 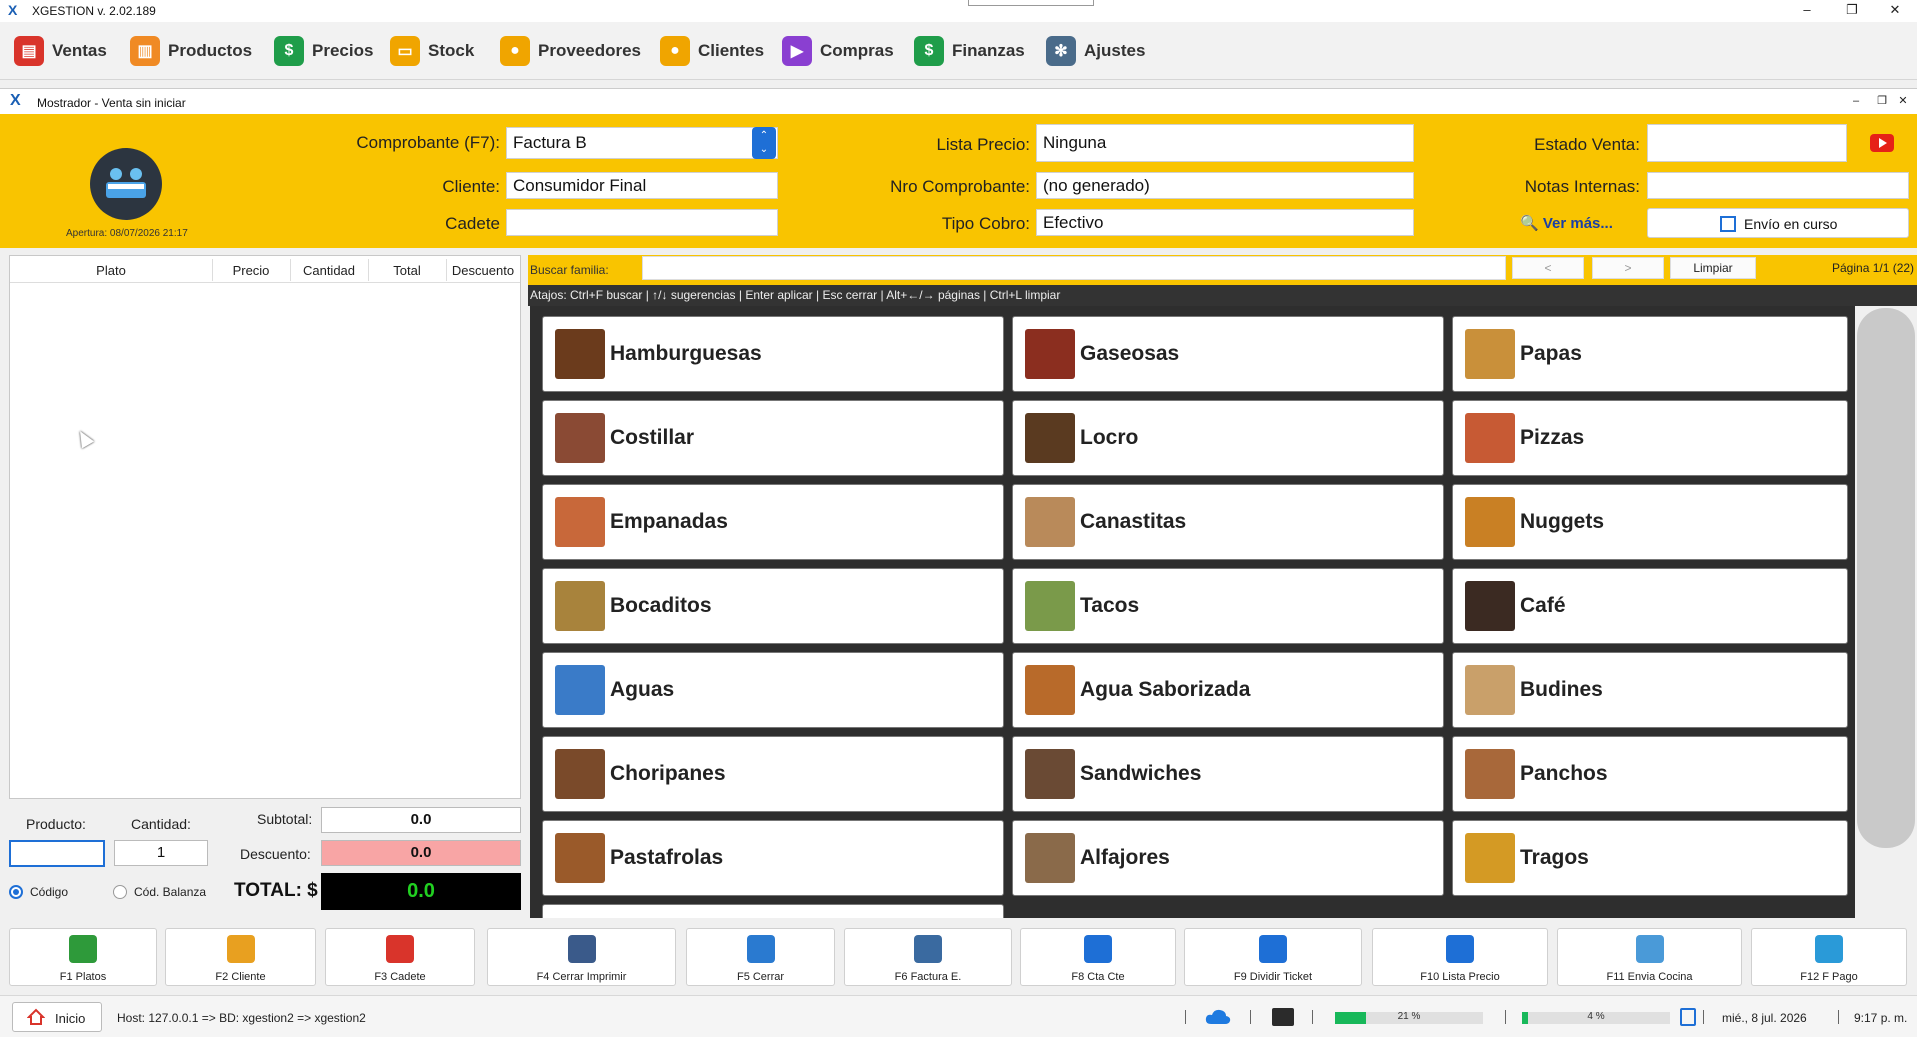 I want to click on menu-ajustes: ✻ Ajustes, so click(x=1095, y=51).